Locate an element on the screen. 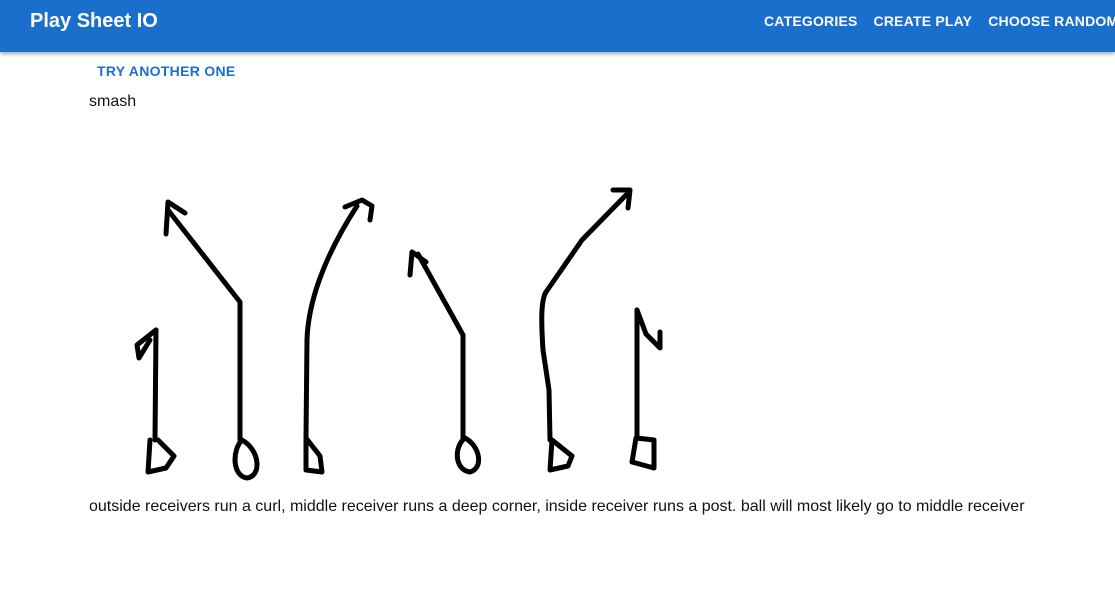 Image resolution: width=1115 pixels, height=603 pixels. receiver-6-route is located at coordinates (646, 389).